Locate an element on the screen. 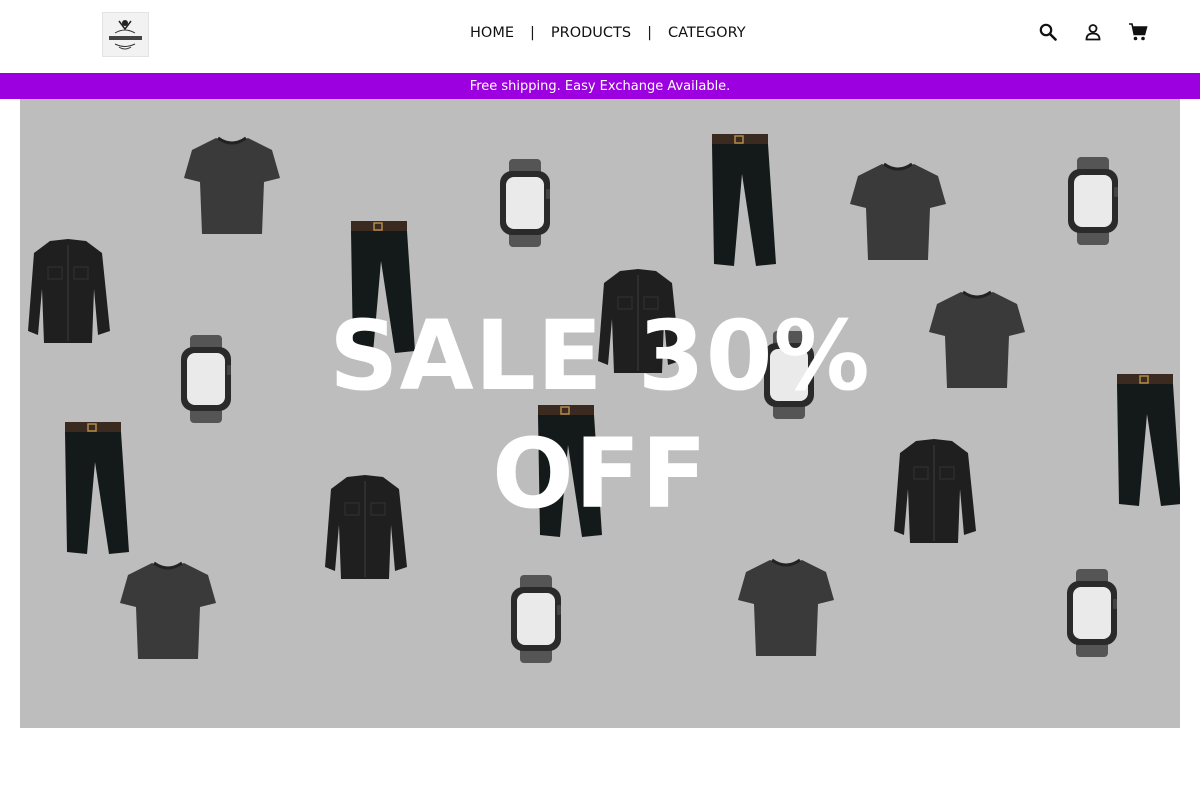 The height and width of the screenshot is (800, 1200). site-header: HOME | PRODUCTS | CATEGORY is located at coordinates (600, 36).